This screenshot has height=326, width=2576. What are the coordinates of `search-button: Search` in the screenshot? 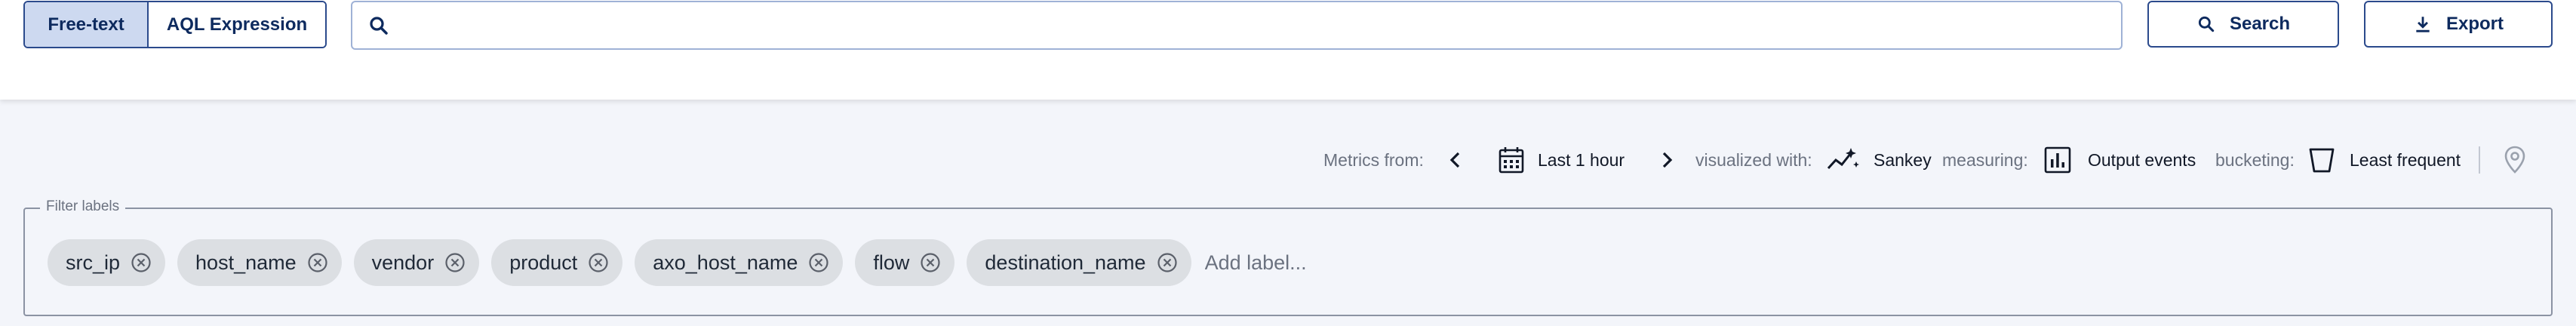 It's located at (2243, 24).